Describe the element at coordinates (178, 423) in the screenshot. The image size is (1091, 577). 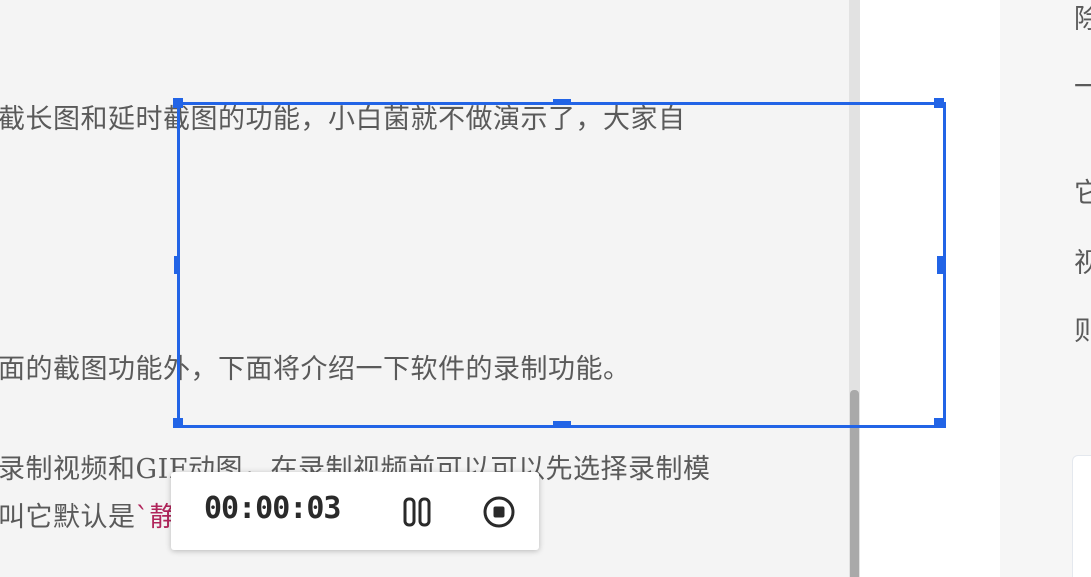
I see `resize-handle-bottom-left` at that location.